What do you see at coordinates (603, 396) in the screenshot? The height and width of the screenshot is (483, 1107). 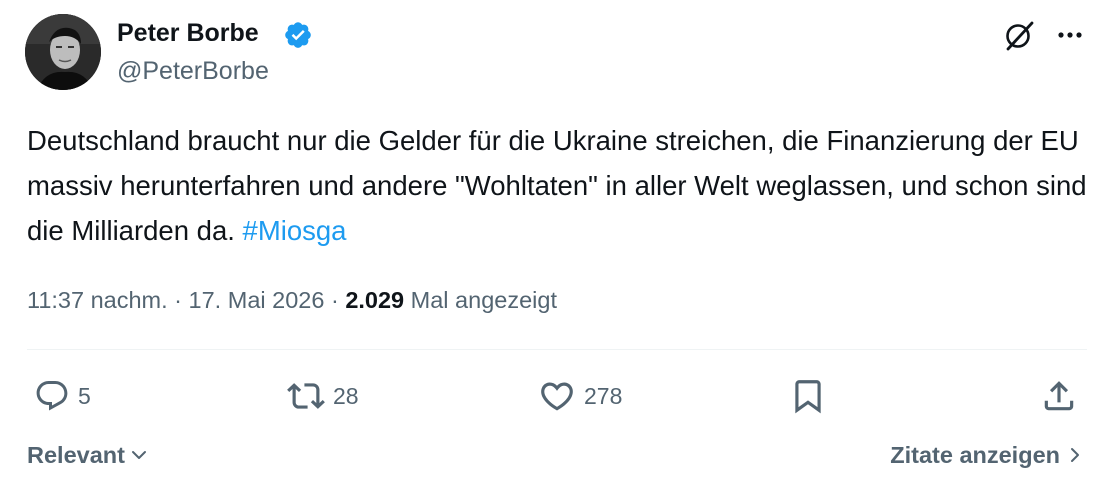 I see `like-count: 278` at bounding box center [603, 396].